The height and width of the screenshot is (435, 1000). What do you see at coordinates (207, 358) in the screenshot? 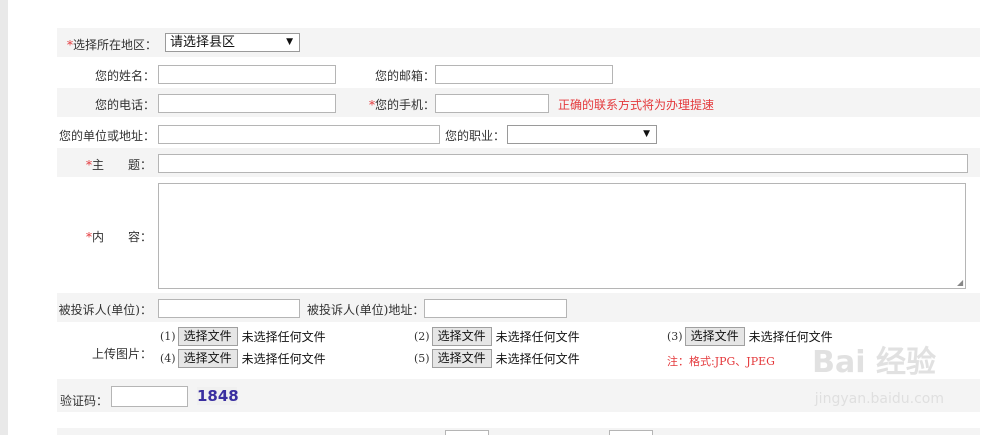
I see `choose-file-button-4: 选择文件` at bounding box center [207, 358].